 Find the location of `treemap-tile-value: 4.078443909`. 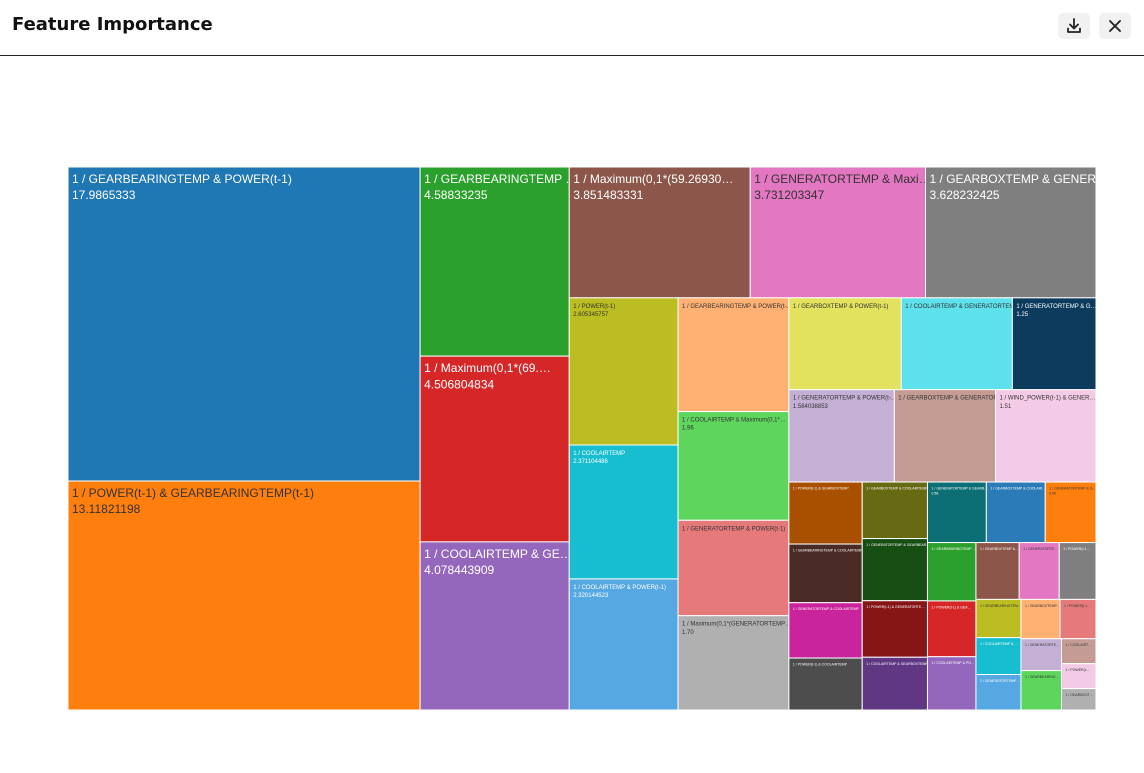

treemap-tile-value: 4.078443909 is located at coordinates (459, 570).